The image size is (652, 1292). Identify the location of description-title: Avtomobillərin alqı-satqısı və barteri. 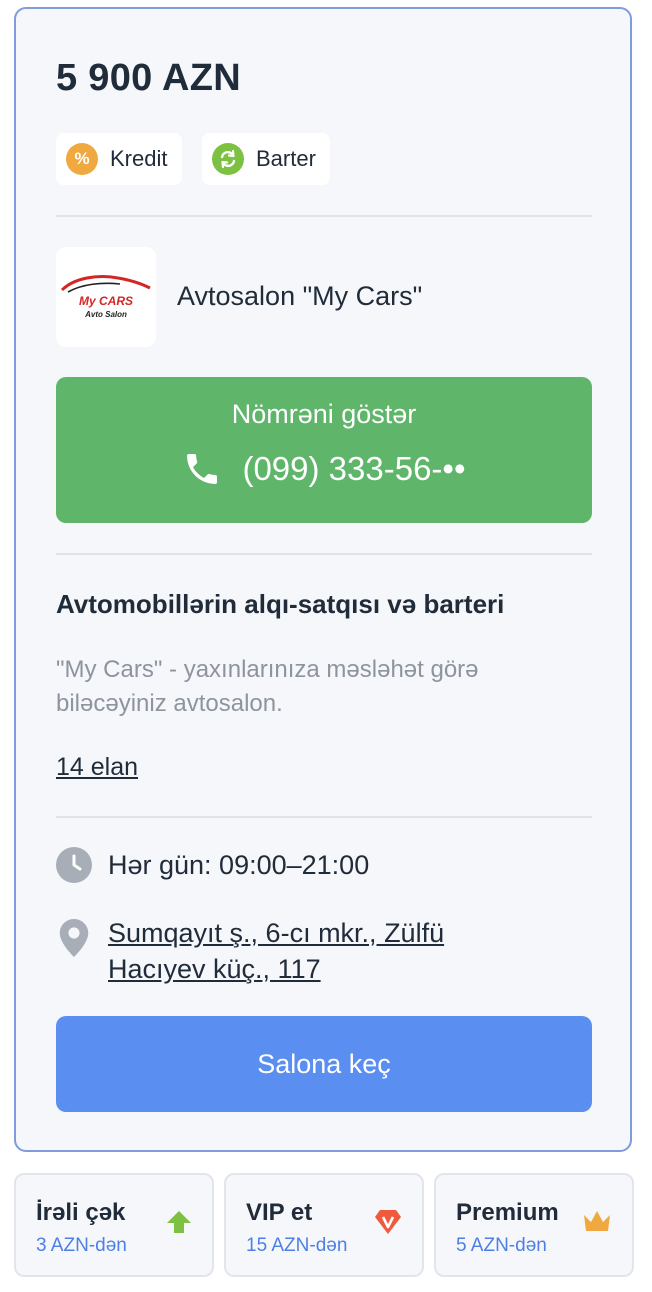
(280, 604).